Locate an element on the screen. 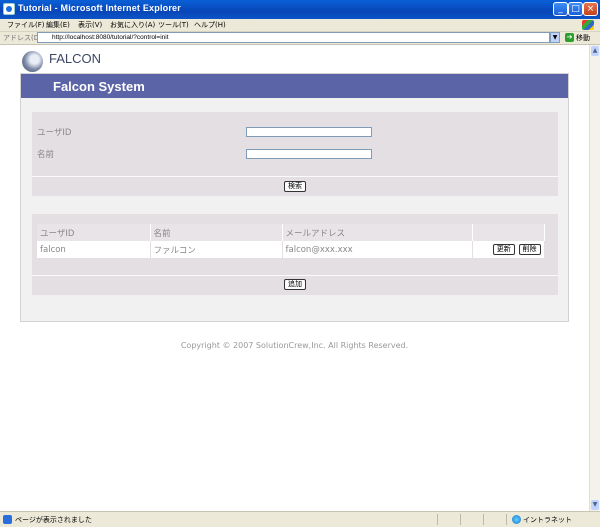 This screenshot has width=600, height=527. maximize-button: □ is located at coordinates (575, 9).